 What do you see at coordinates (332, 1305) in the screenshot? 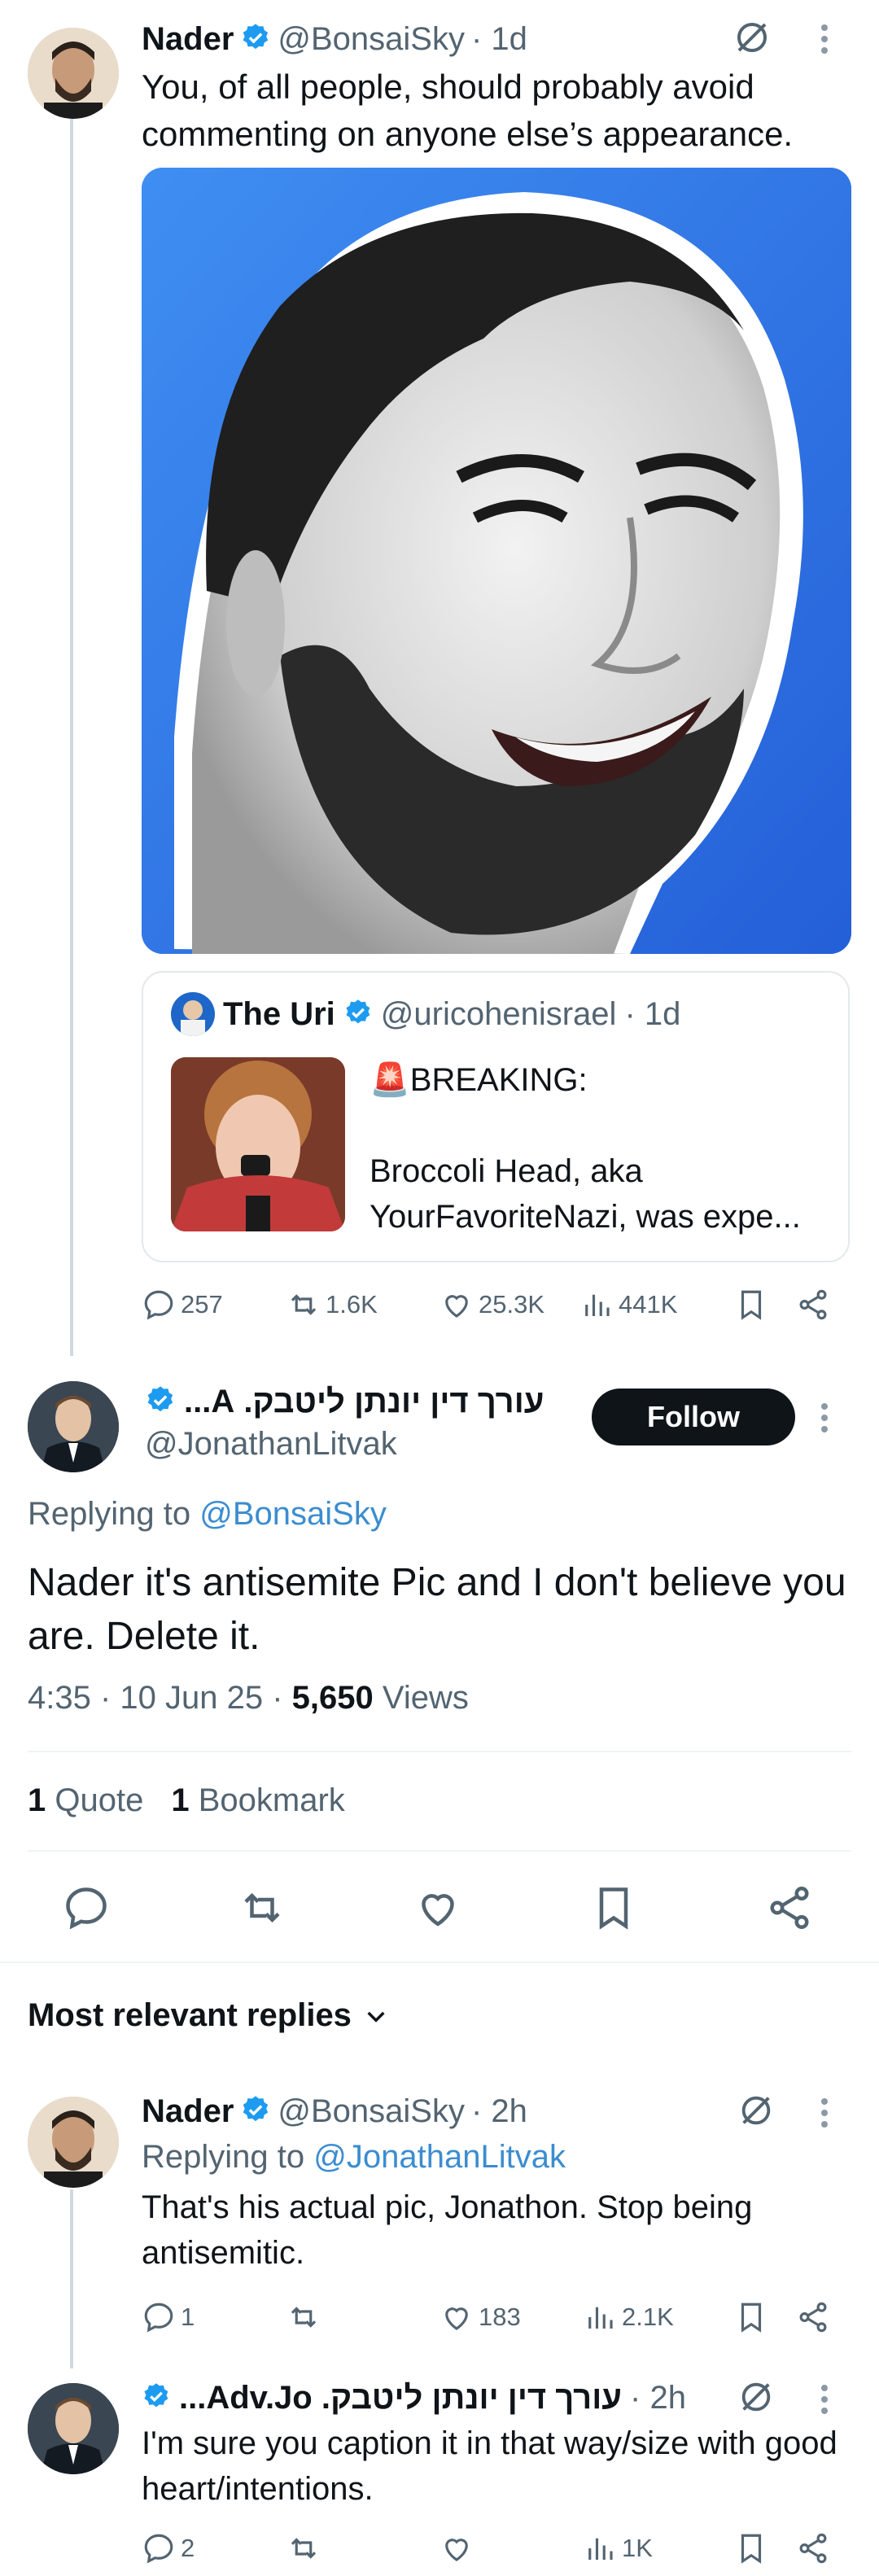
I see `repost-button: 1.6K` at bounding box center [332, 1305].